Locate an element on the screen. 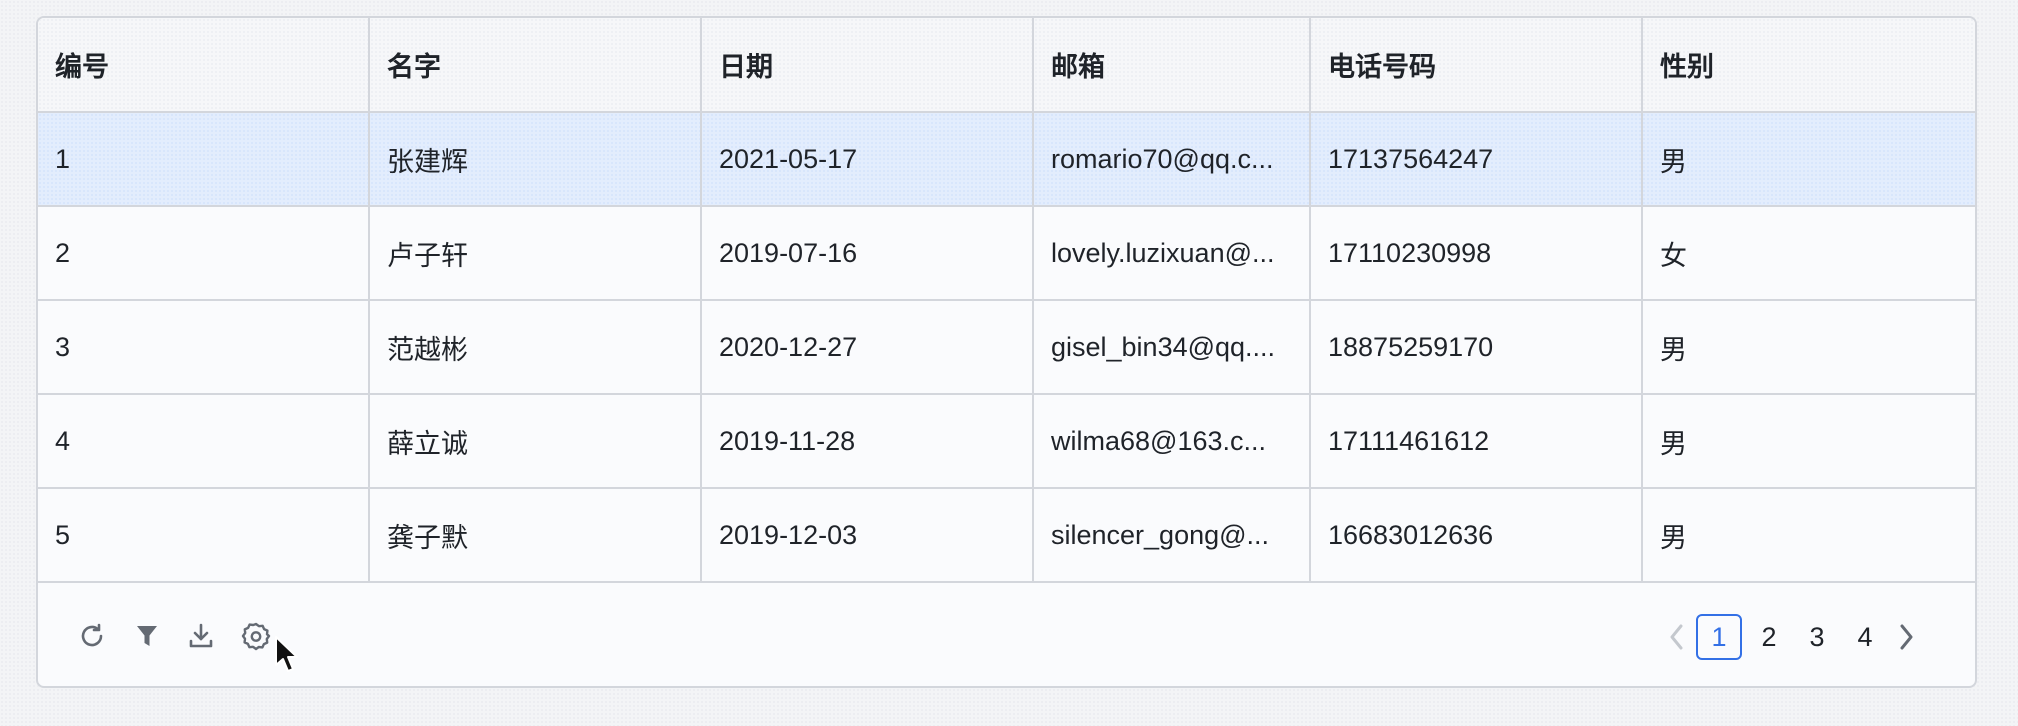 This screenshot has width=2018, height=726. cell-id: 4 is located at coordinates (204, 441).